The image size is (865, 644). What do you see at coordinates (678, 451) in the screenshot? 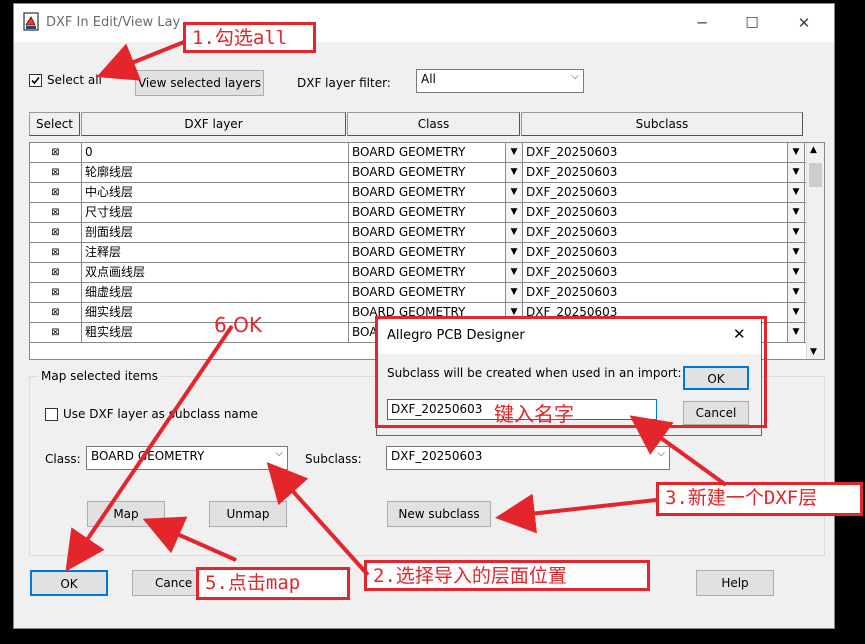
I see `arrow-to-input` at bounding box center [678, 451].